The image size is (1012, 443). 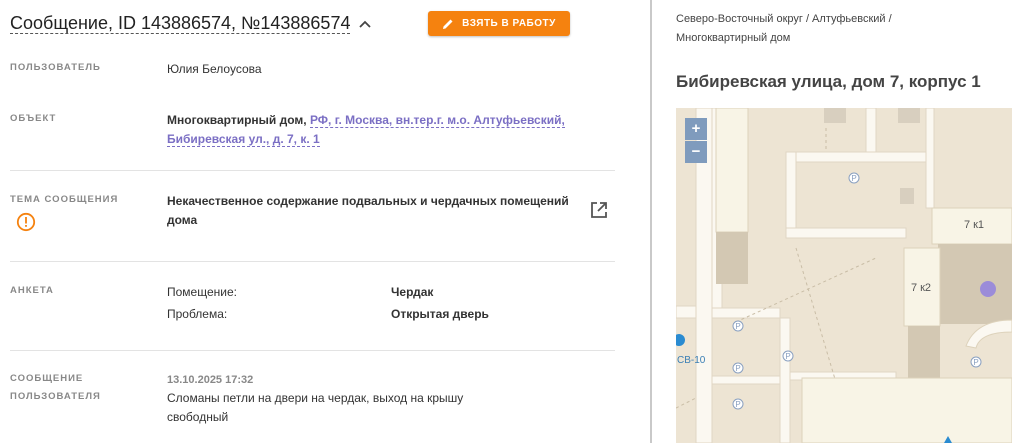 What do you see at coordinates (975, 362) in the screenshot?
I see `parking-label-6: P` at bounding box center [975, 362].